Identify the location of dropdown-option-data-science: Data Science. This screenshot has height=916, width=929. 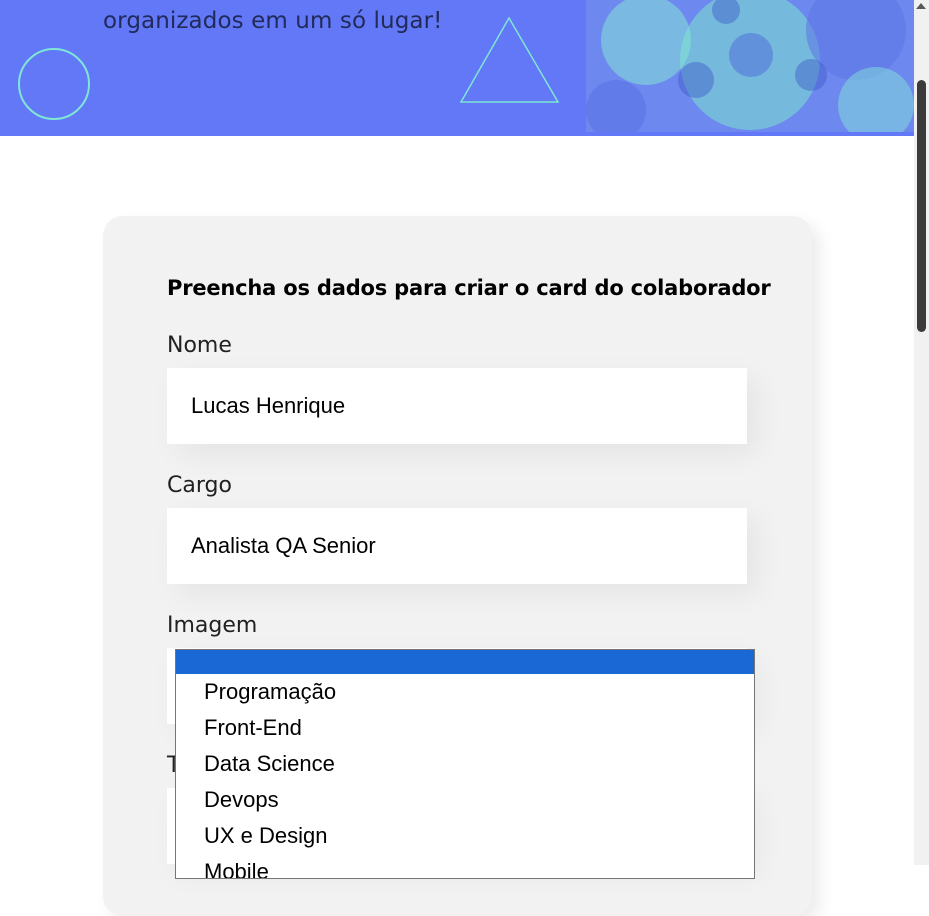
(465, 764).